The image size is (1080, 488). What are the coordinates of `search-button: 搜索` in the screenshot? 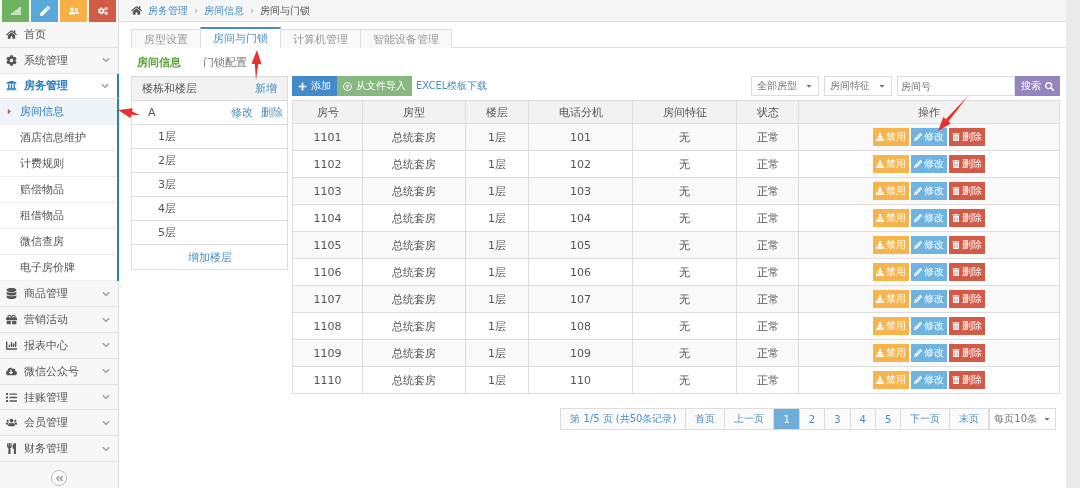 It's located at (1037, 86).